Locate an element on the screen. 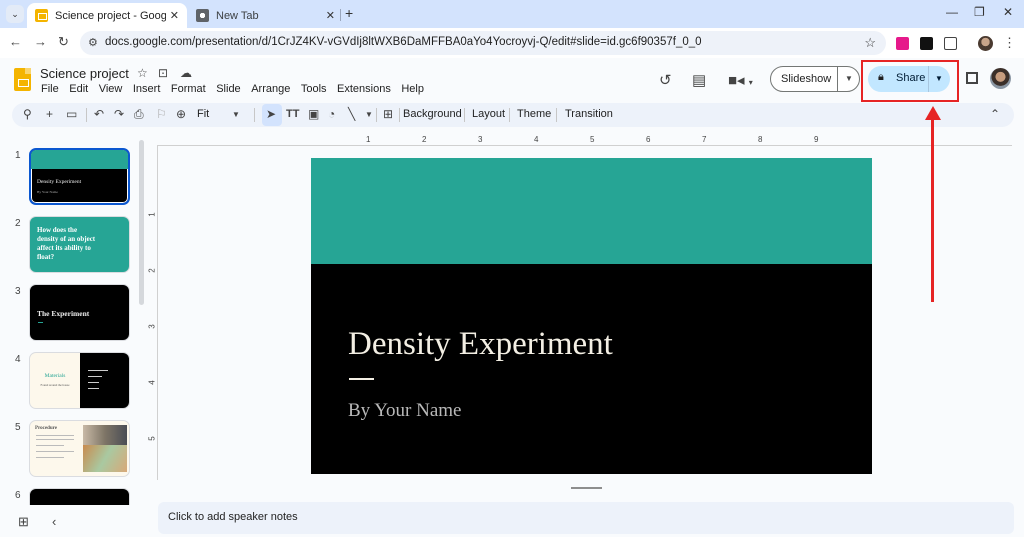  slideshow-button: Slideshow ▼ is located at coordinates (815, 79).